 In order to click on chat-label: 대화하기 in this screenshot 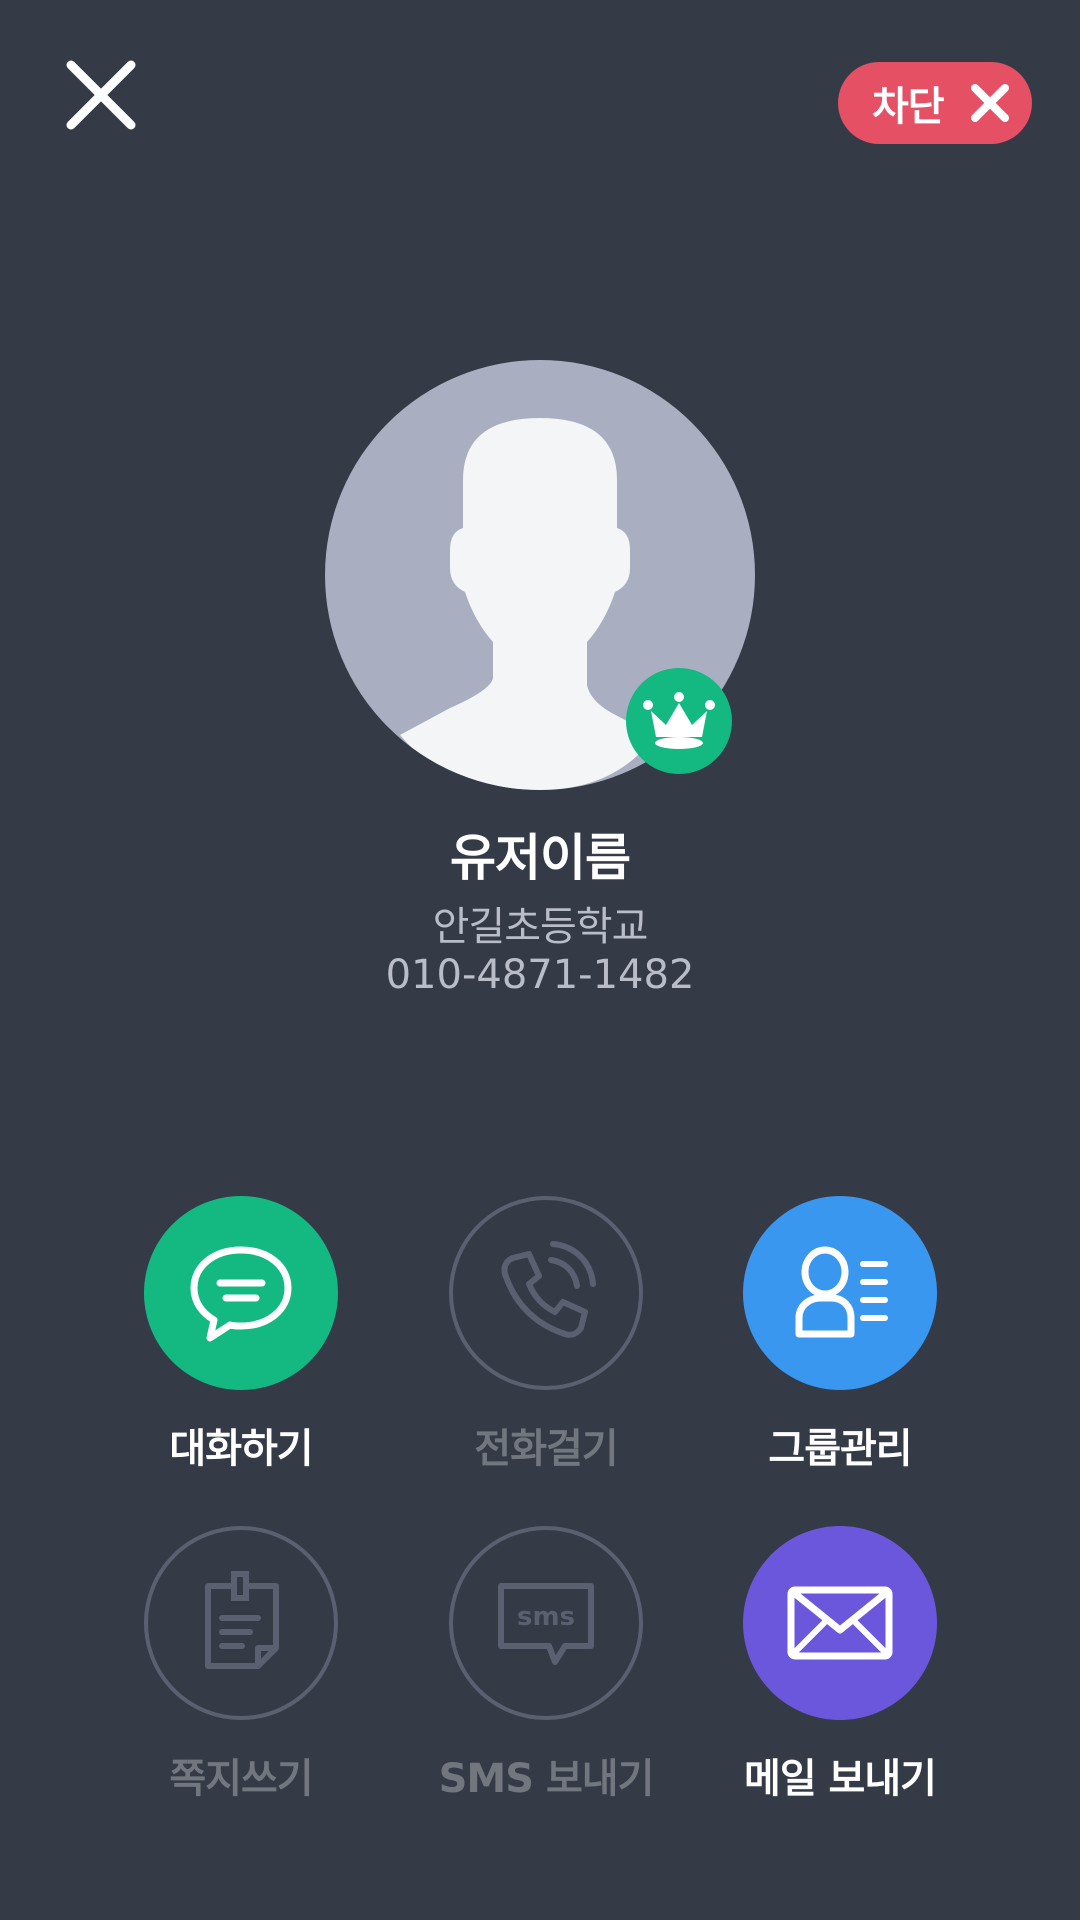, I will do `click(241, 1449)`.